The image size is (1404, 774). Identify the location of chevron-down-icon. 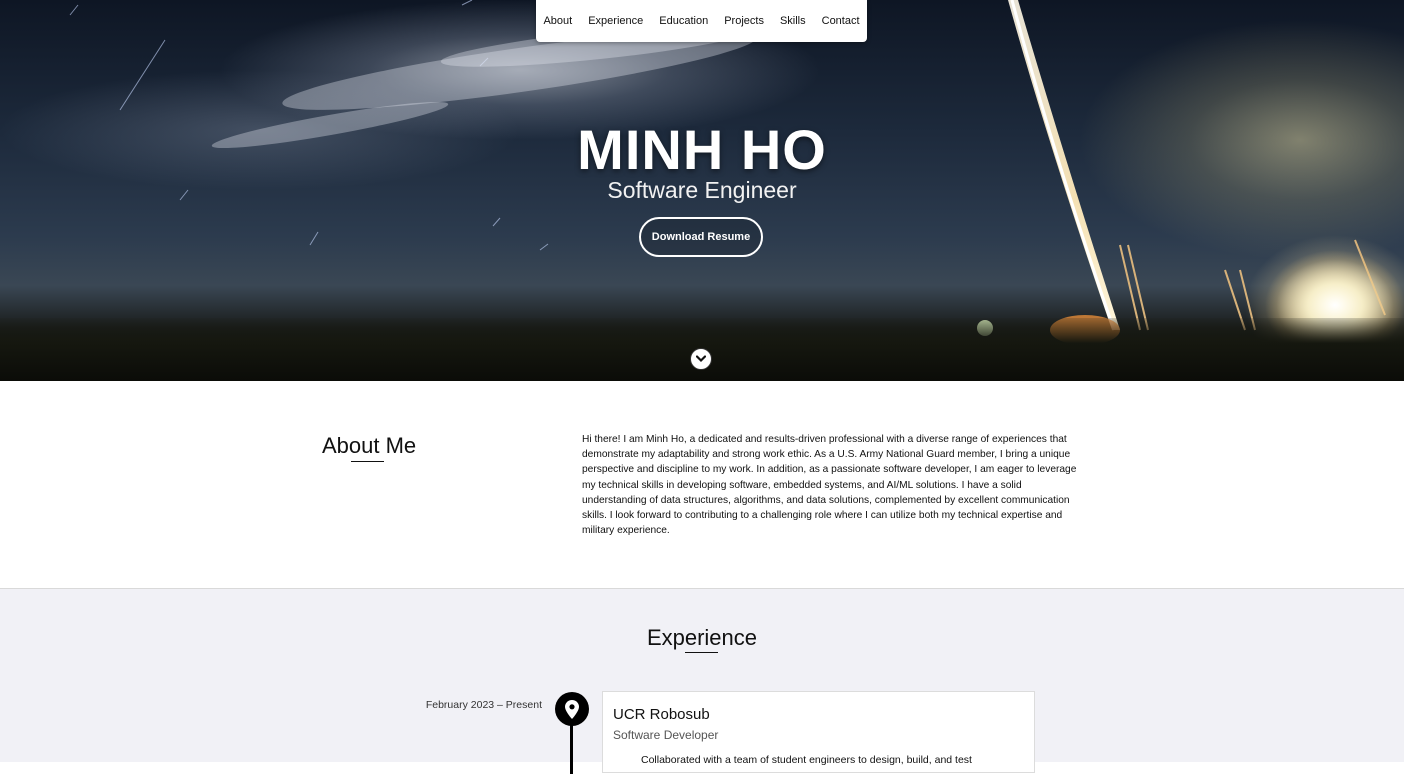
(701, 359).